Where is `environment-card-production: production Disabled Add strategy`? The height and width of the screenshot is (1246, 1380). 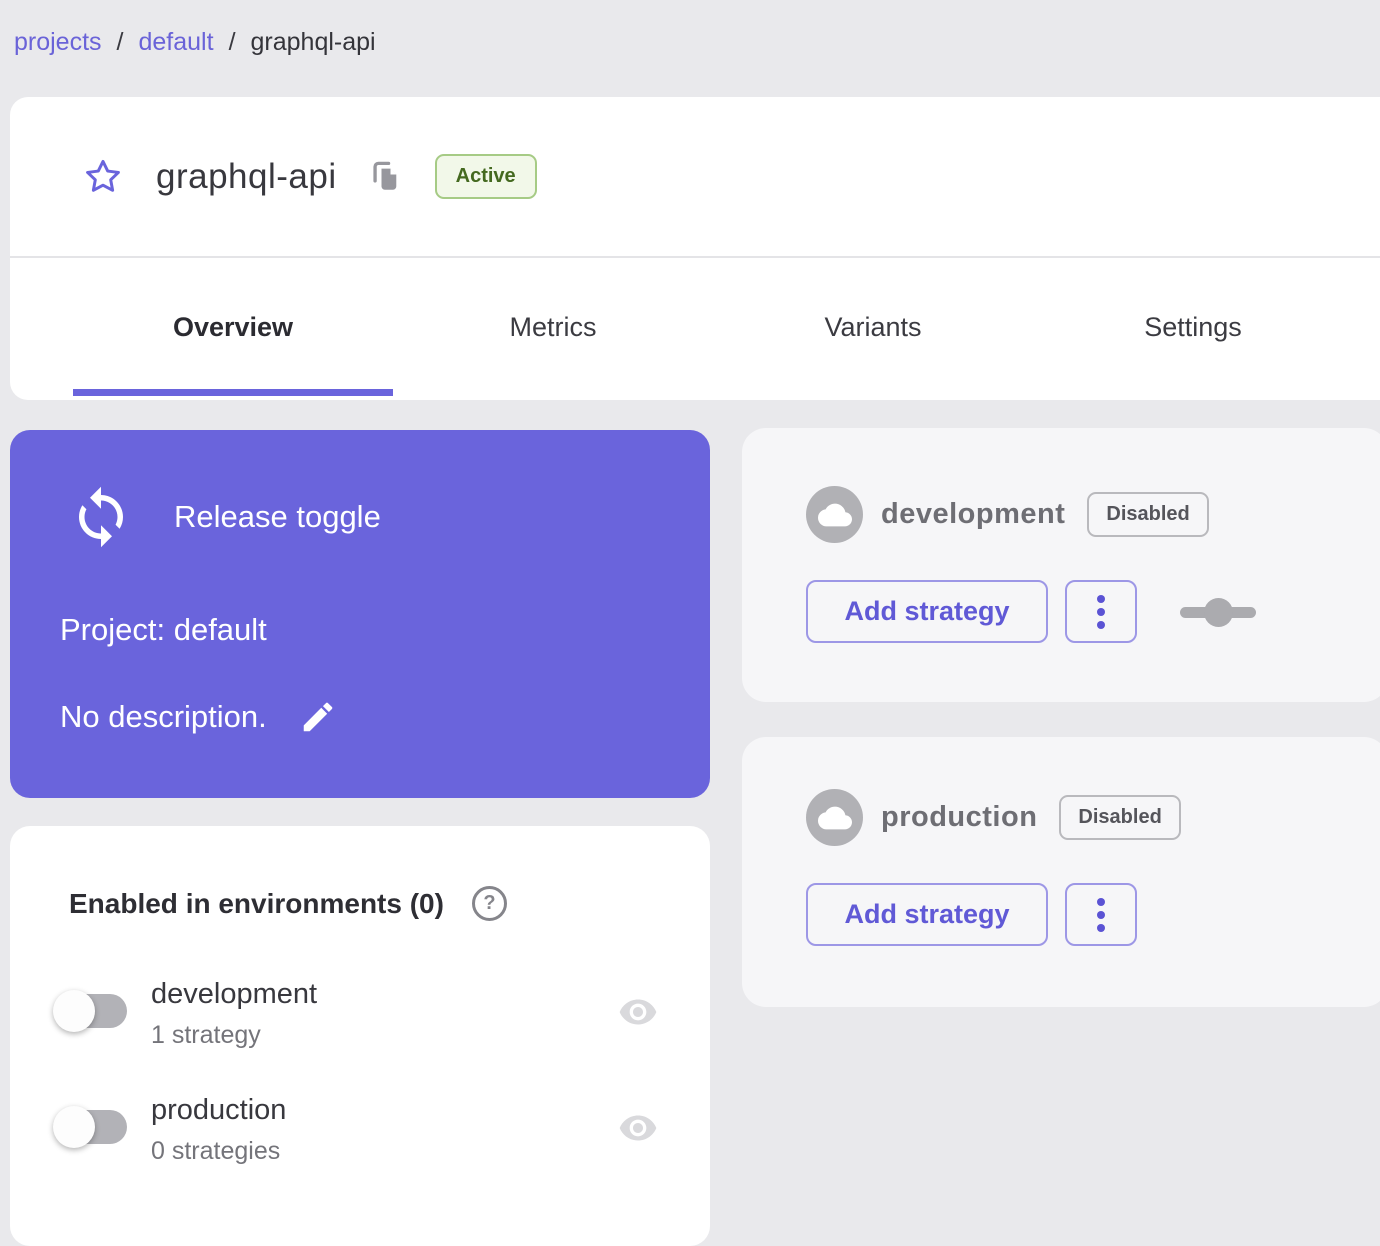 environment-card-production: production Disabled Add strategy is located at coordinates (1061, 872).